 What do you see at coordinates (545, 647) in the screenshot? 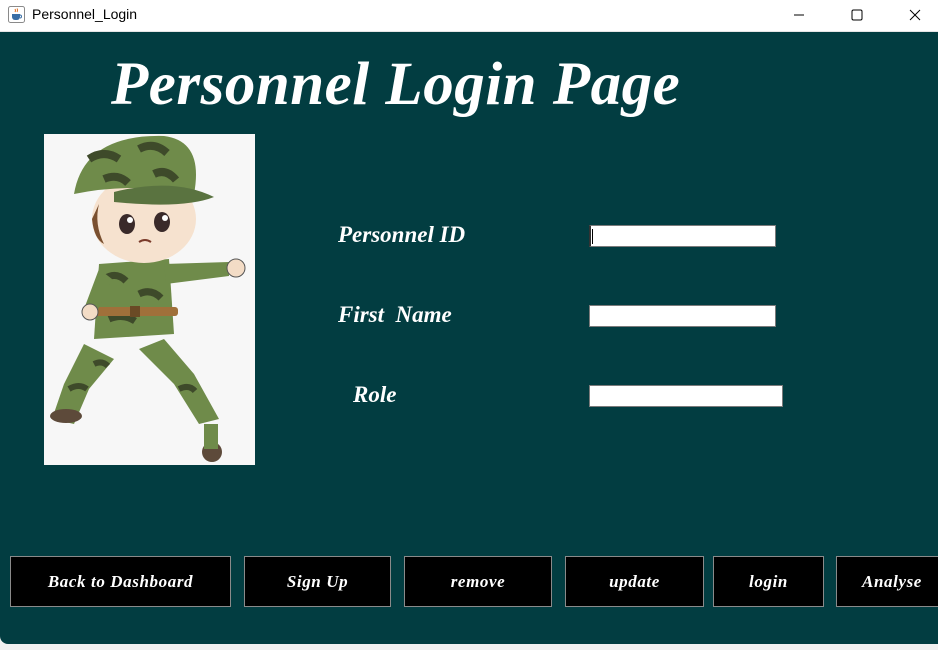
I see `taskbar-edge` at bounding box center [545, 647].